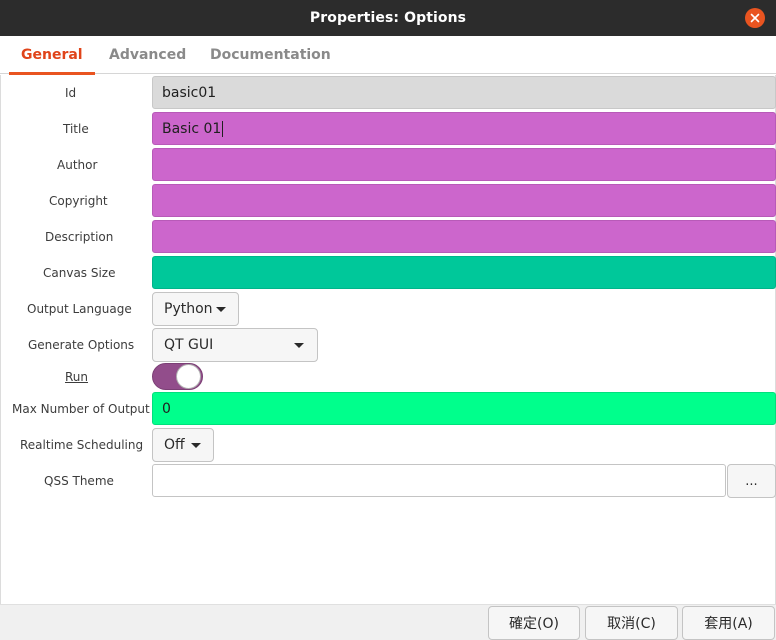 The height and width of the screenshot is (640, 776). I want to click on generate-options-value: QT GUI, so click(189, 345).